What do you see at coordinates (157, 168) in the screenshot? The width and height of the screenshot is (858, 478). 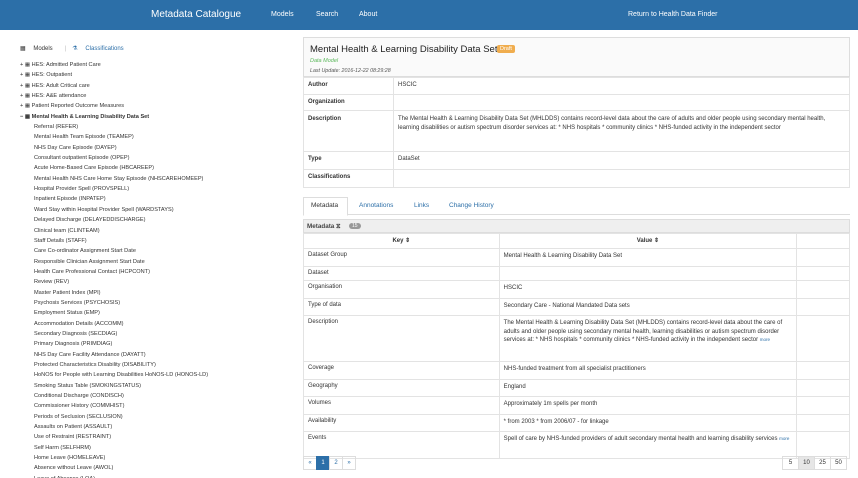 I see `tree-child-item: Acute Home-Based Care Episode (HBCAREEP)` at bounding box center [157, 168].